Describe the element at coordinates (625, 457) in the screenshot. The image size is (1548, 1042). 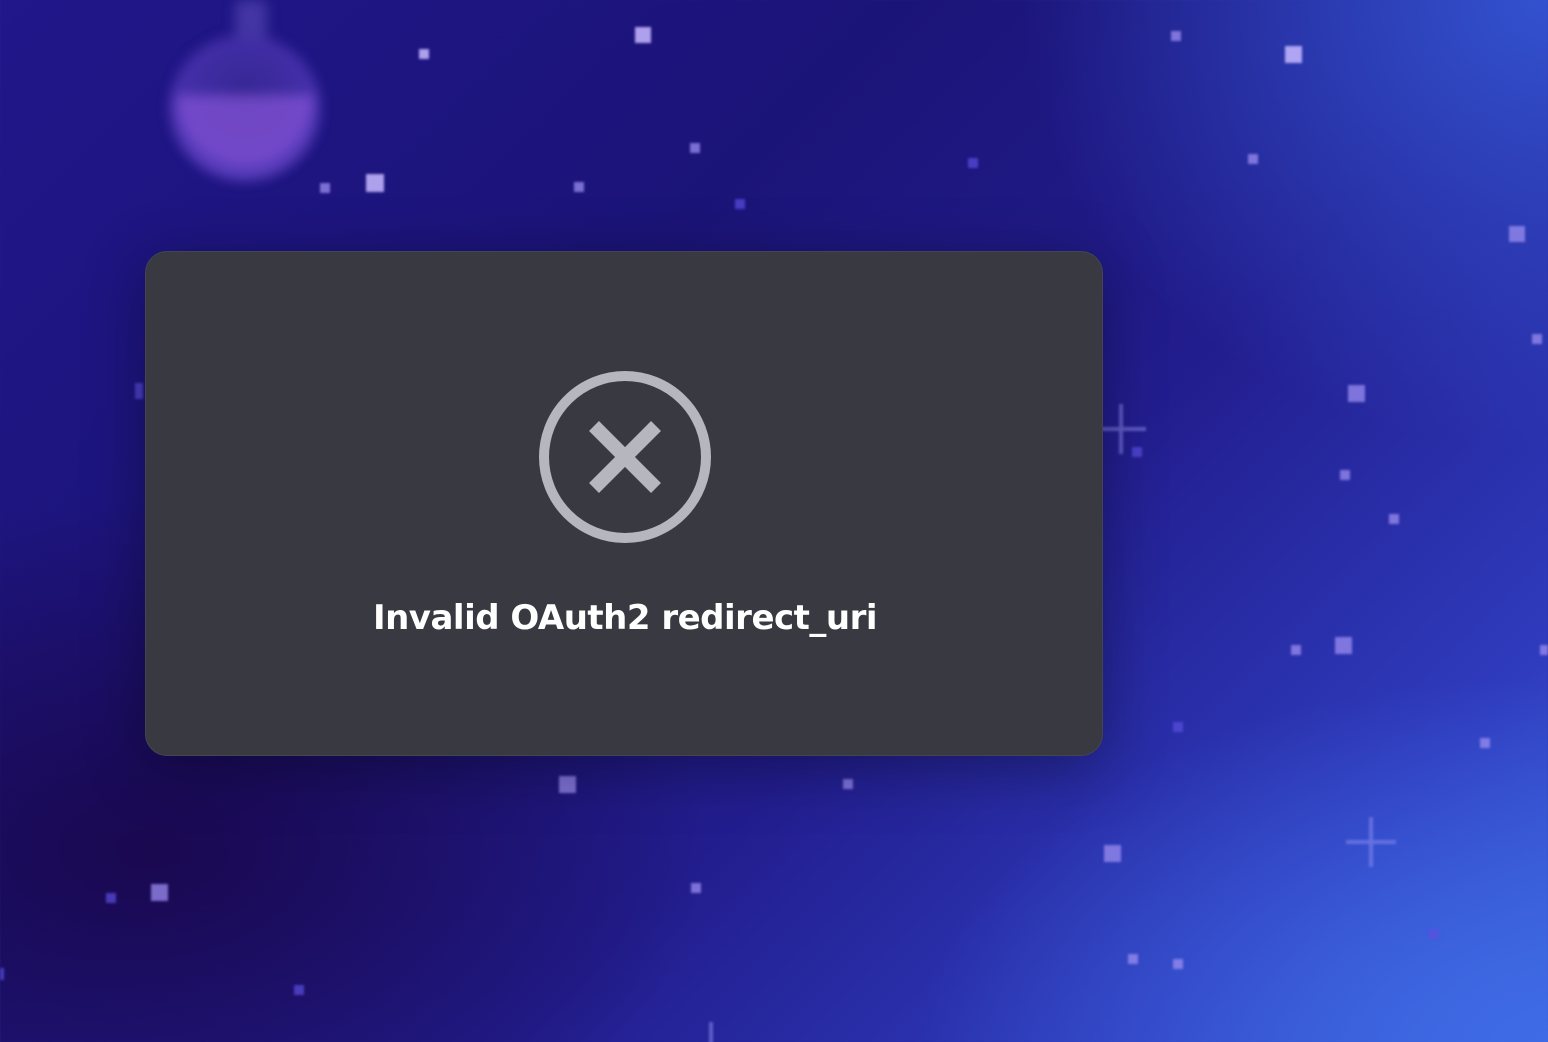
I see `circle-x-icon` at that location.